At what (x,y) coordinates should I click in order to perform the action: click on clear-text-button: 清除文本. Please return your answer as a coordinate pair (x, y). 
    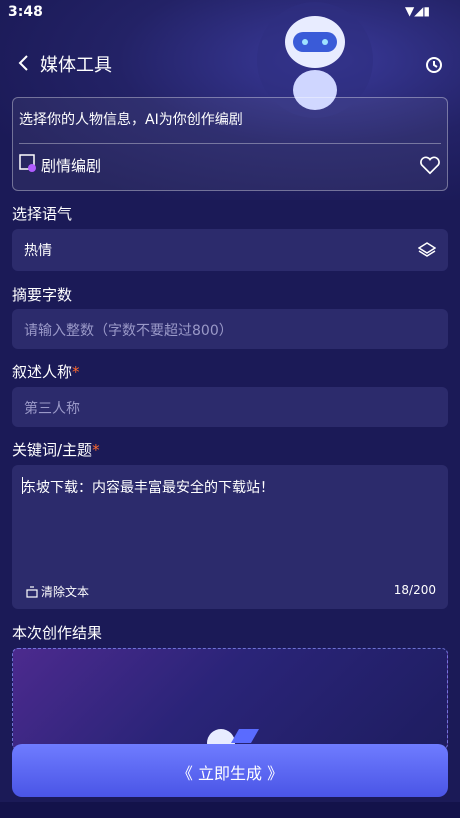
    Looking at the image, I should click on (57, 591).